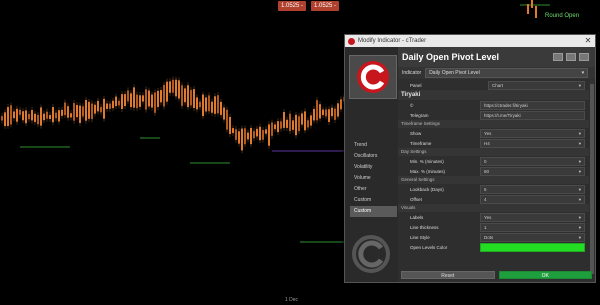  Describe the element at coordinates (562, 16) in the screenshot. I see `round-open-label: Round Open` at that location.